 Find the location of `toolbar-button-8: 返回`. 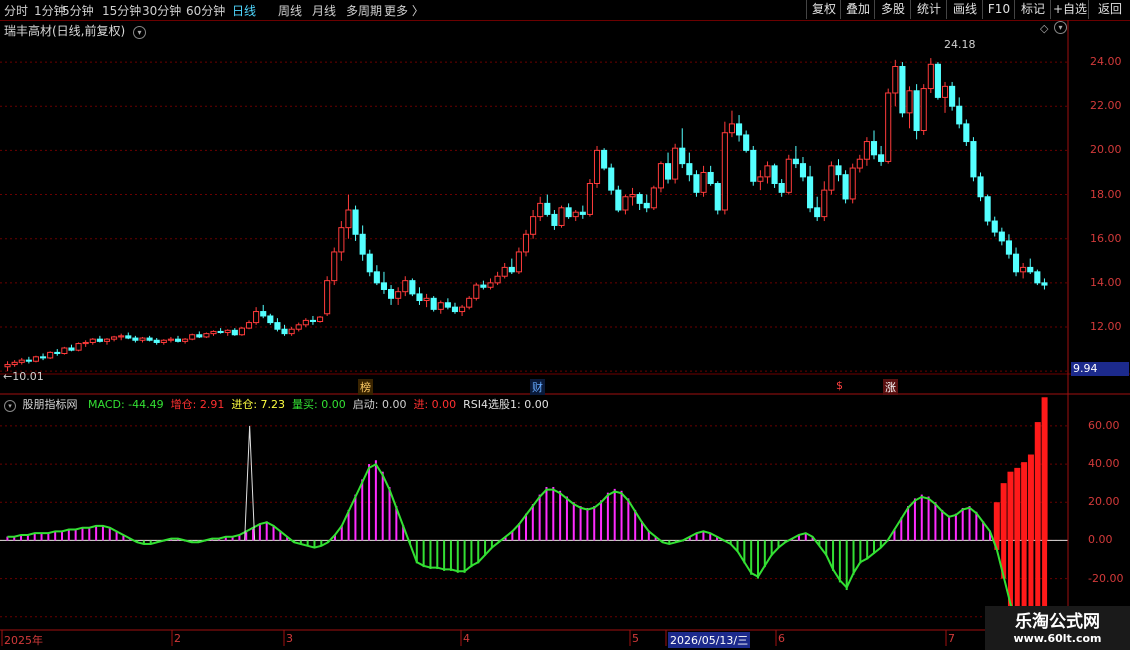

toolbar-button-8: 返回 is located at coordinates (1109, 9).